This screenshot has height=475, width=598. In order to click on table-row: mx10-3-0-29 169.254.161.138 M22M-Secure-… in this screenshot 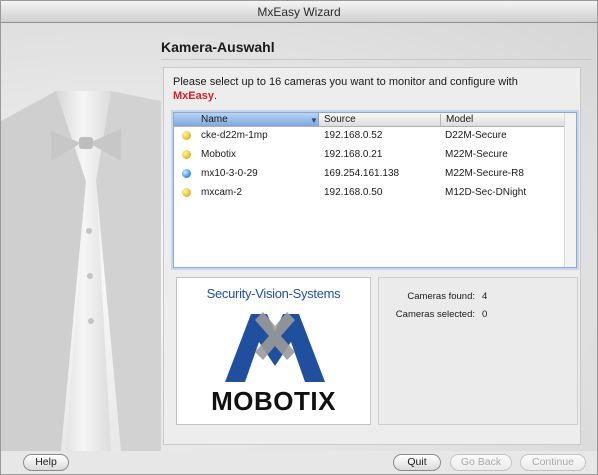, I will do `click(369, 174)`.